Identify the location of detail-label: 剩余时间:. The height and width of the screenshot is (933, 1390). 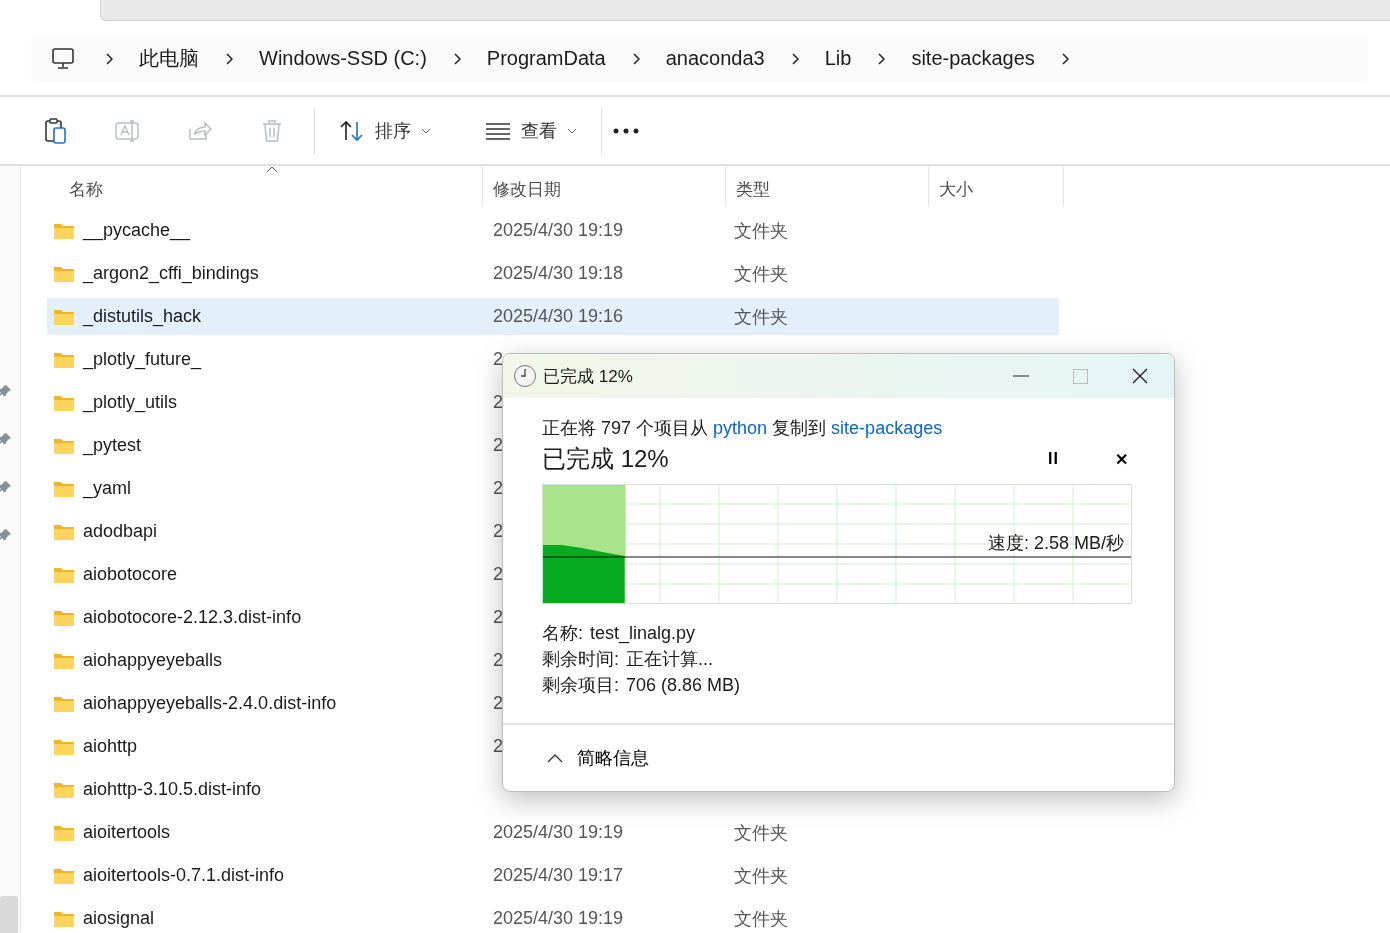
(580, 659).